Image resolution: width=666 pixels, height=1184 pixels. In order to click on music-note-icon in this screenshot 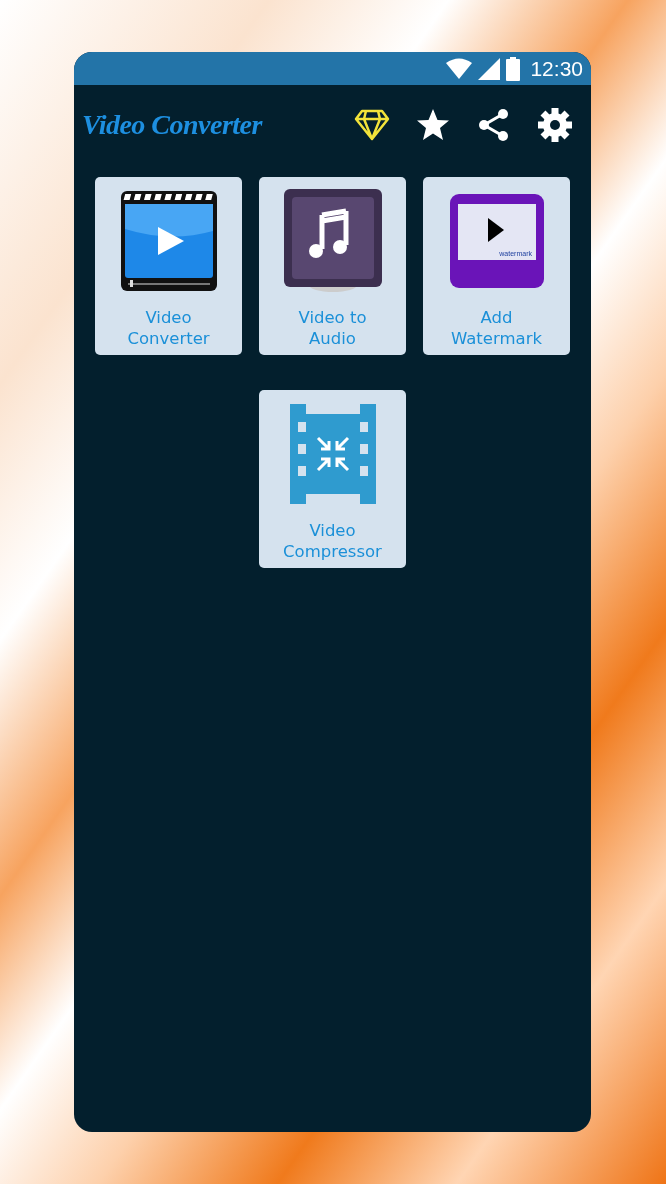, I will do `click(332, 241)`.